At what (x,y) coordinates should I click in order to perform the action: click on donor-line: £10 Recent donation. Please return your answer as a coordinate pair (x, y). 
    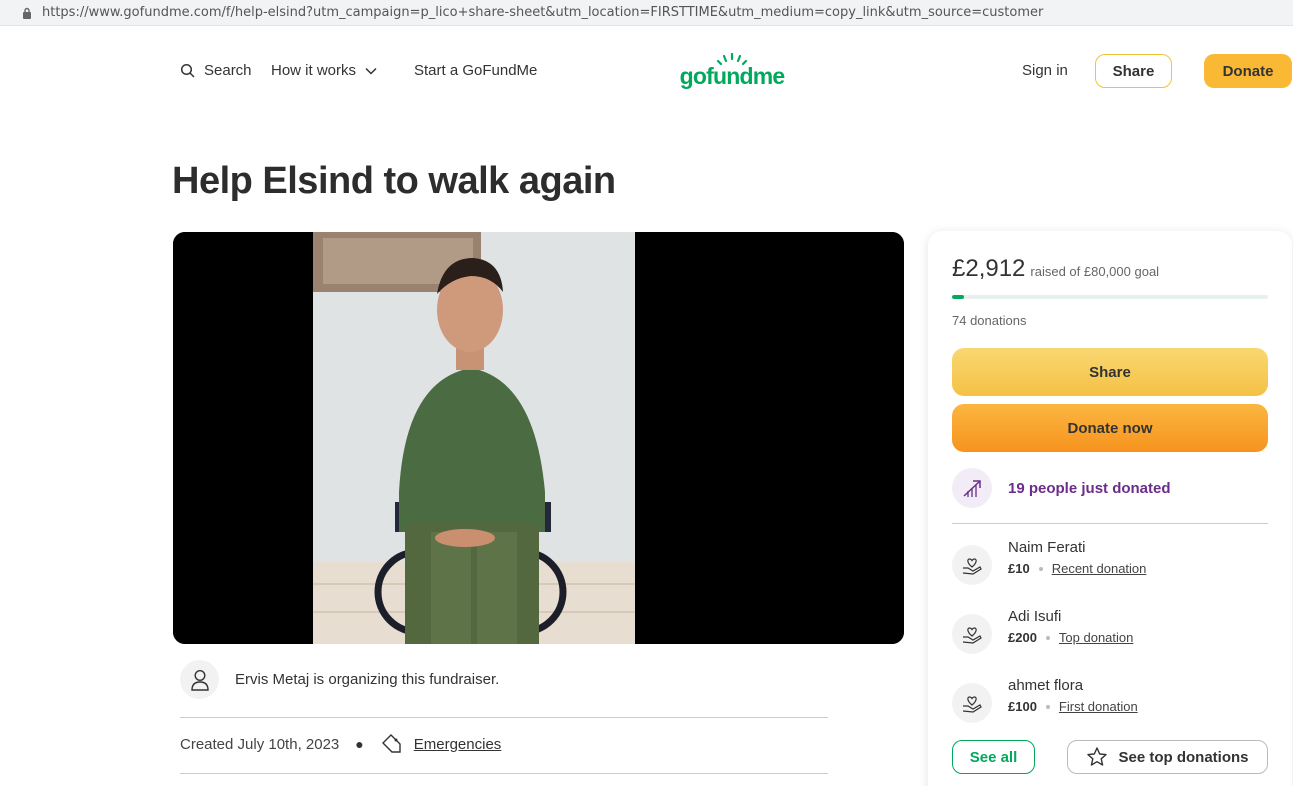
    Looking at the image, I should click on (1077, 568).